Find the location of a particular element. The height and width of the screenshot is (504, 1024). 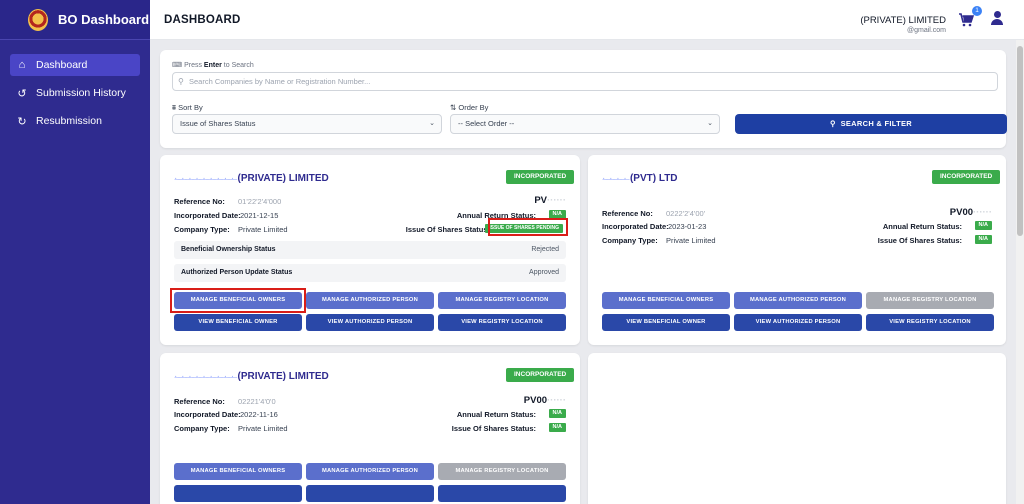

reference-value: 01'22'2'4'000 is located at coordinates (260, 201).